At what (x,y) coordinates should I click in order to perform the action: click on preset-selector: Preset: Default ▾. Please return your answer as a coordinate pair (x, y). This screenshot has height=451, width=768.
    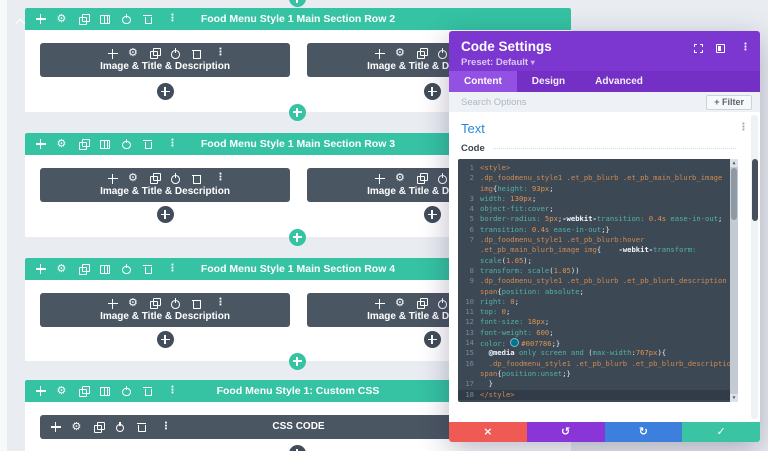
    Looking at the image, I should click on (604, 62).